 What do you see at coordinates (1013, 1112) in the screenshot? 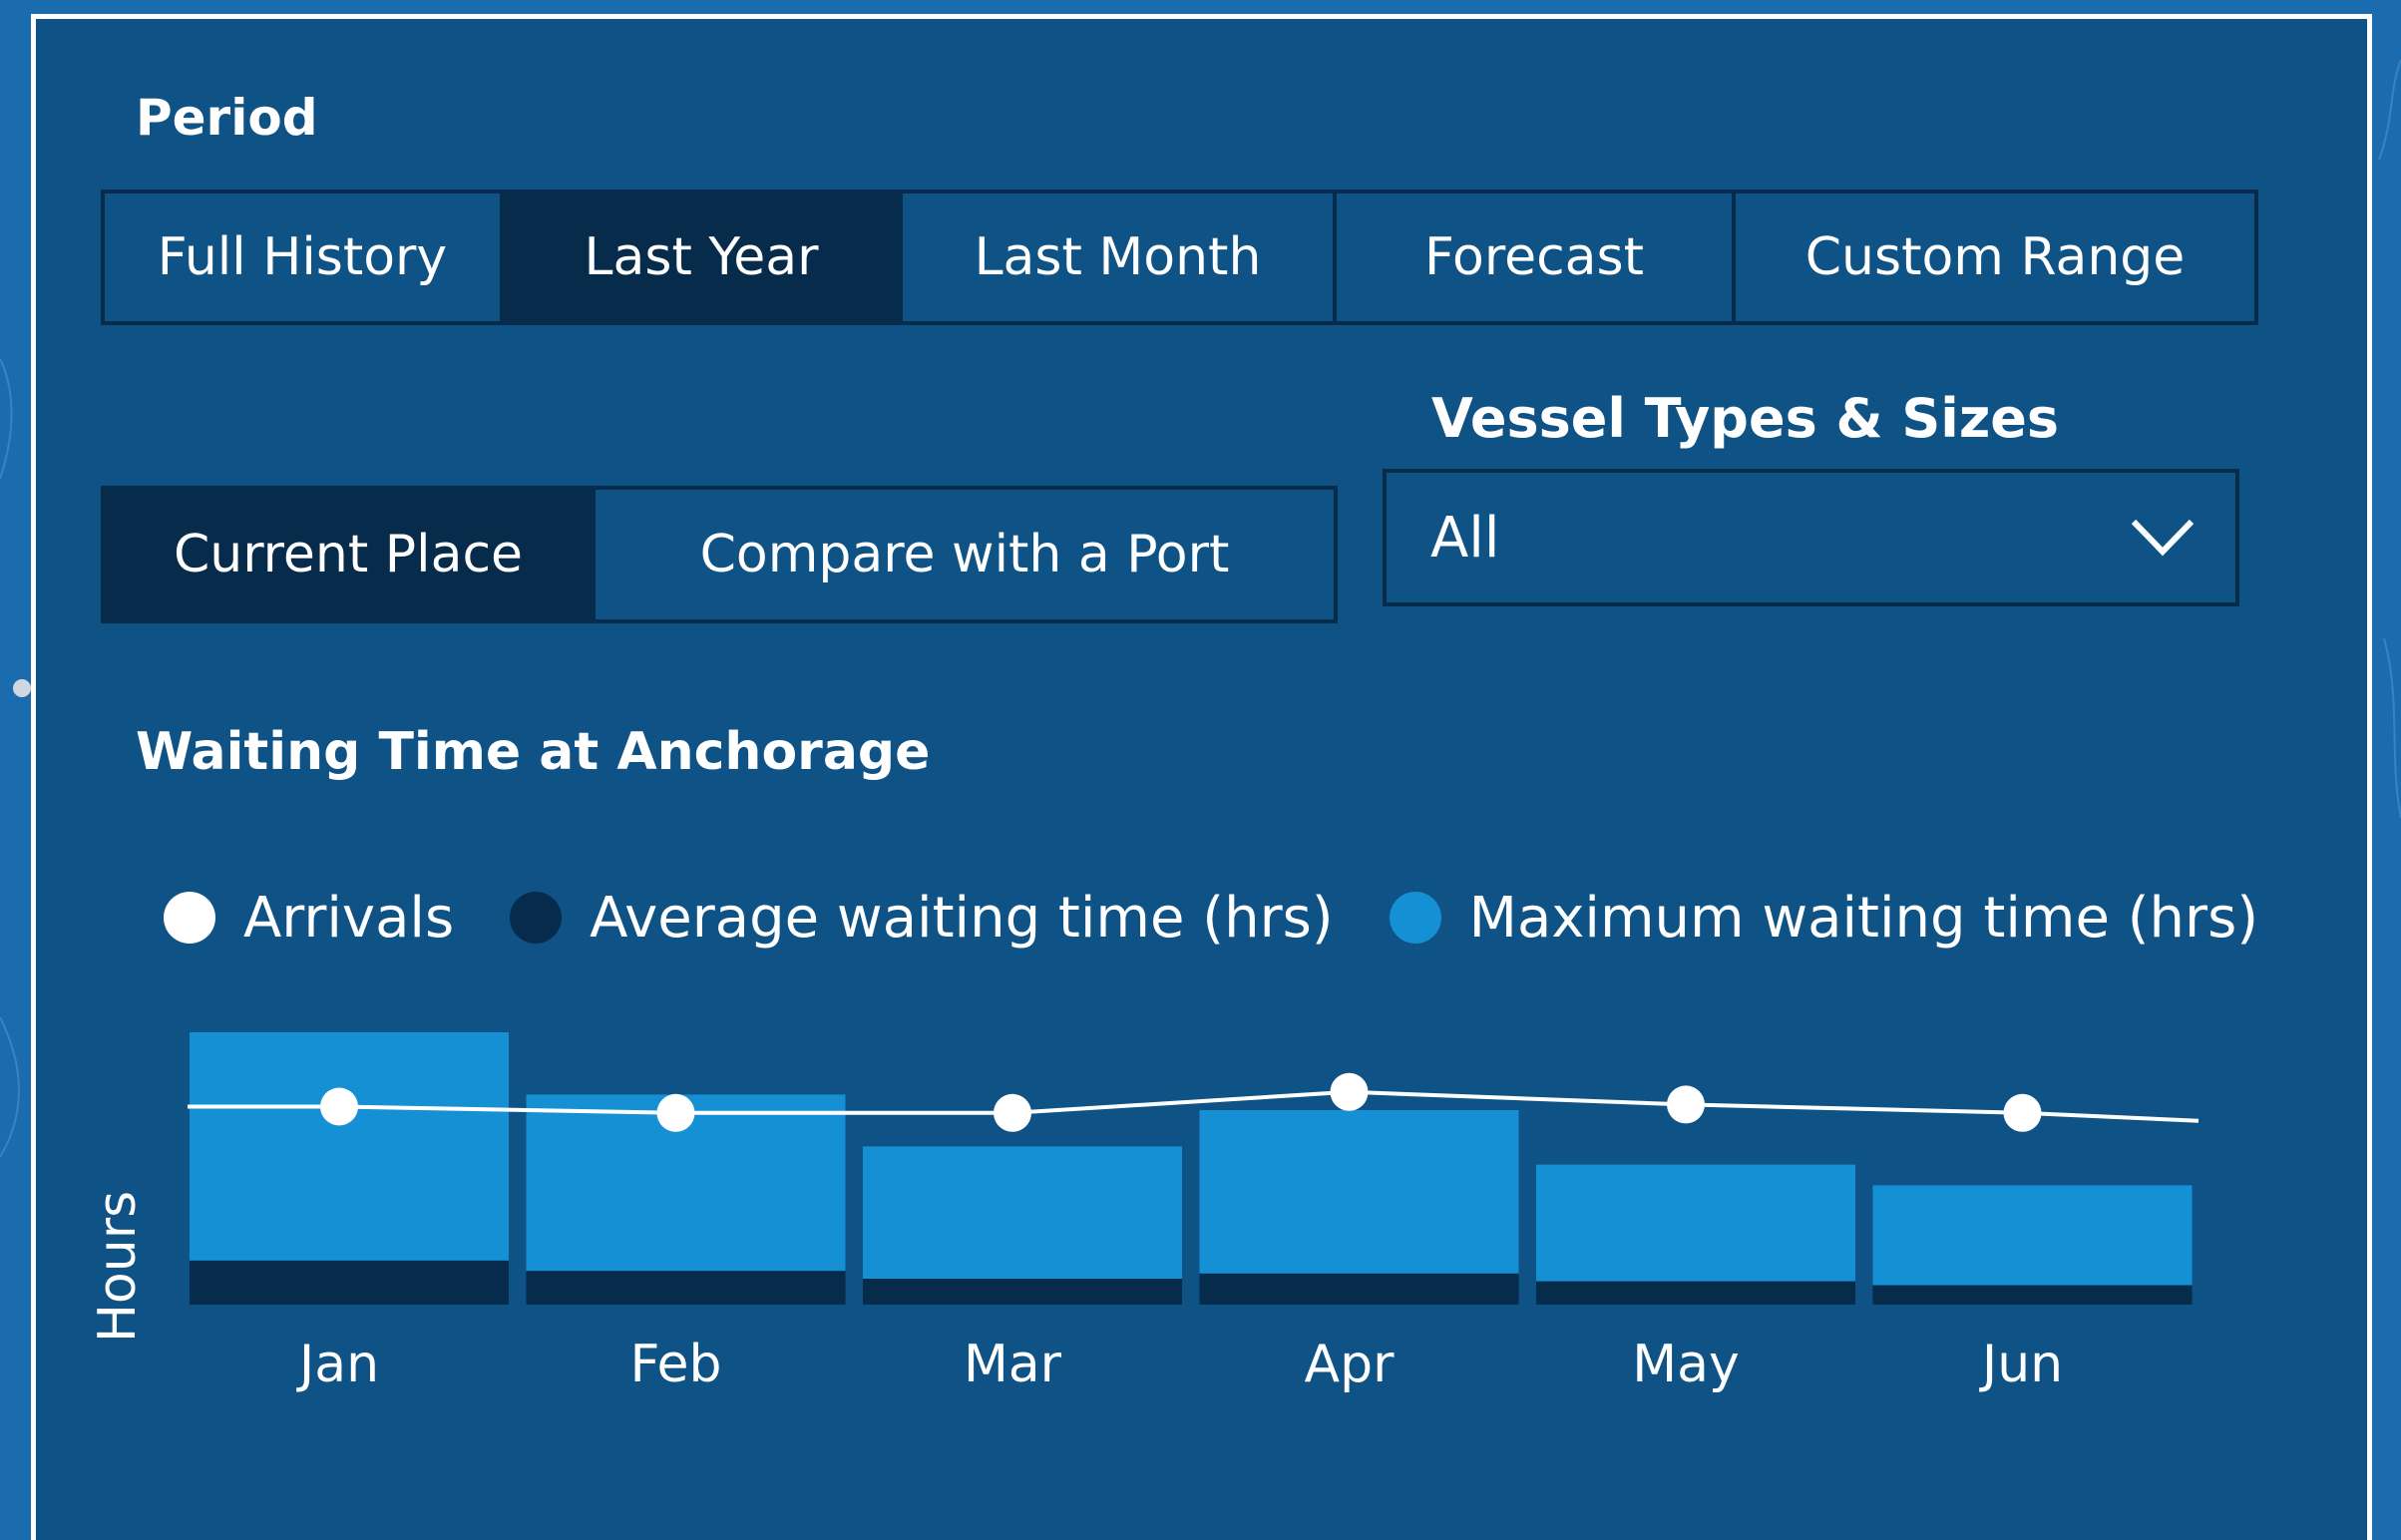
I see `arrivals-point-mar` at bounding box center [1013, 1112].